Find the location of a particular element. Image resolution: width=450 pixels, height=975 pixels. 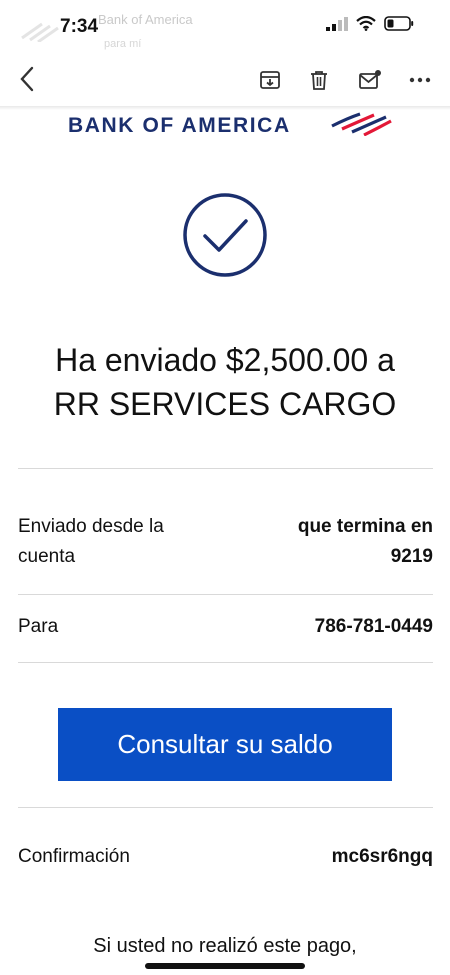

wifi-icon is located at coordinates (366, 23).